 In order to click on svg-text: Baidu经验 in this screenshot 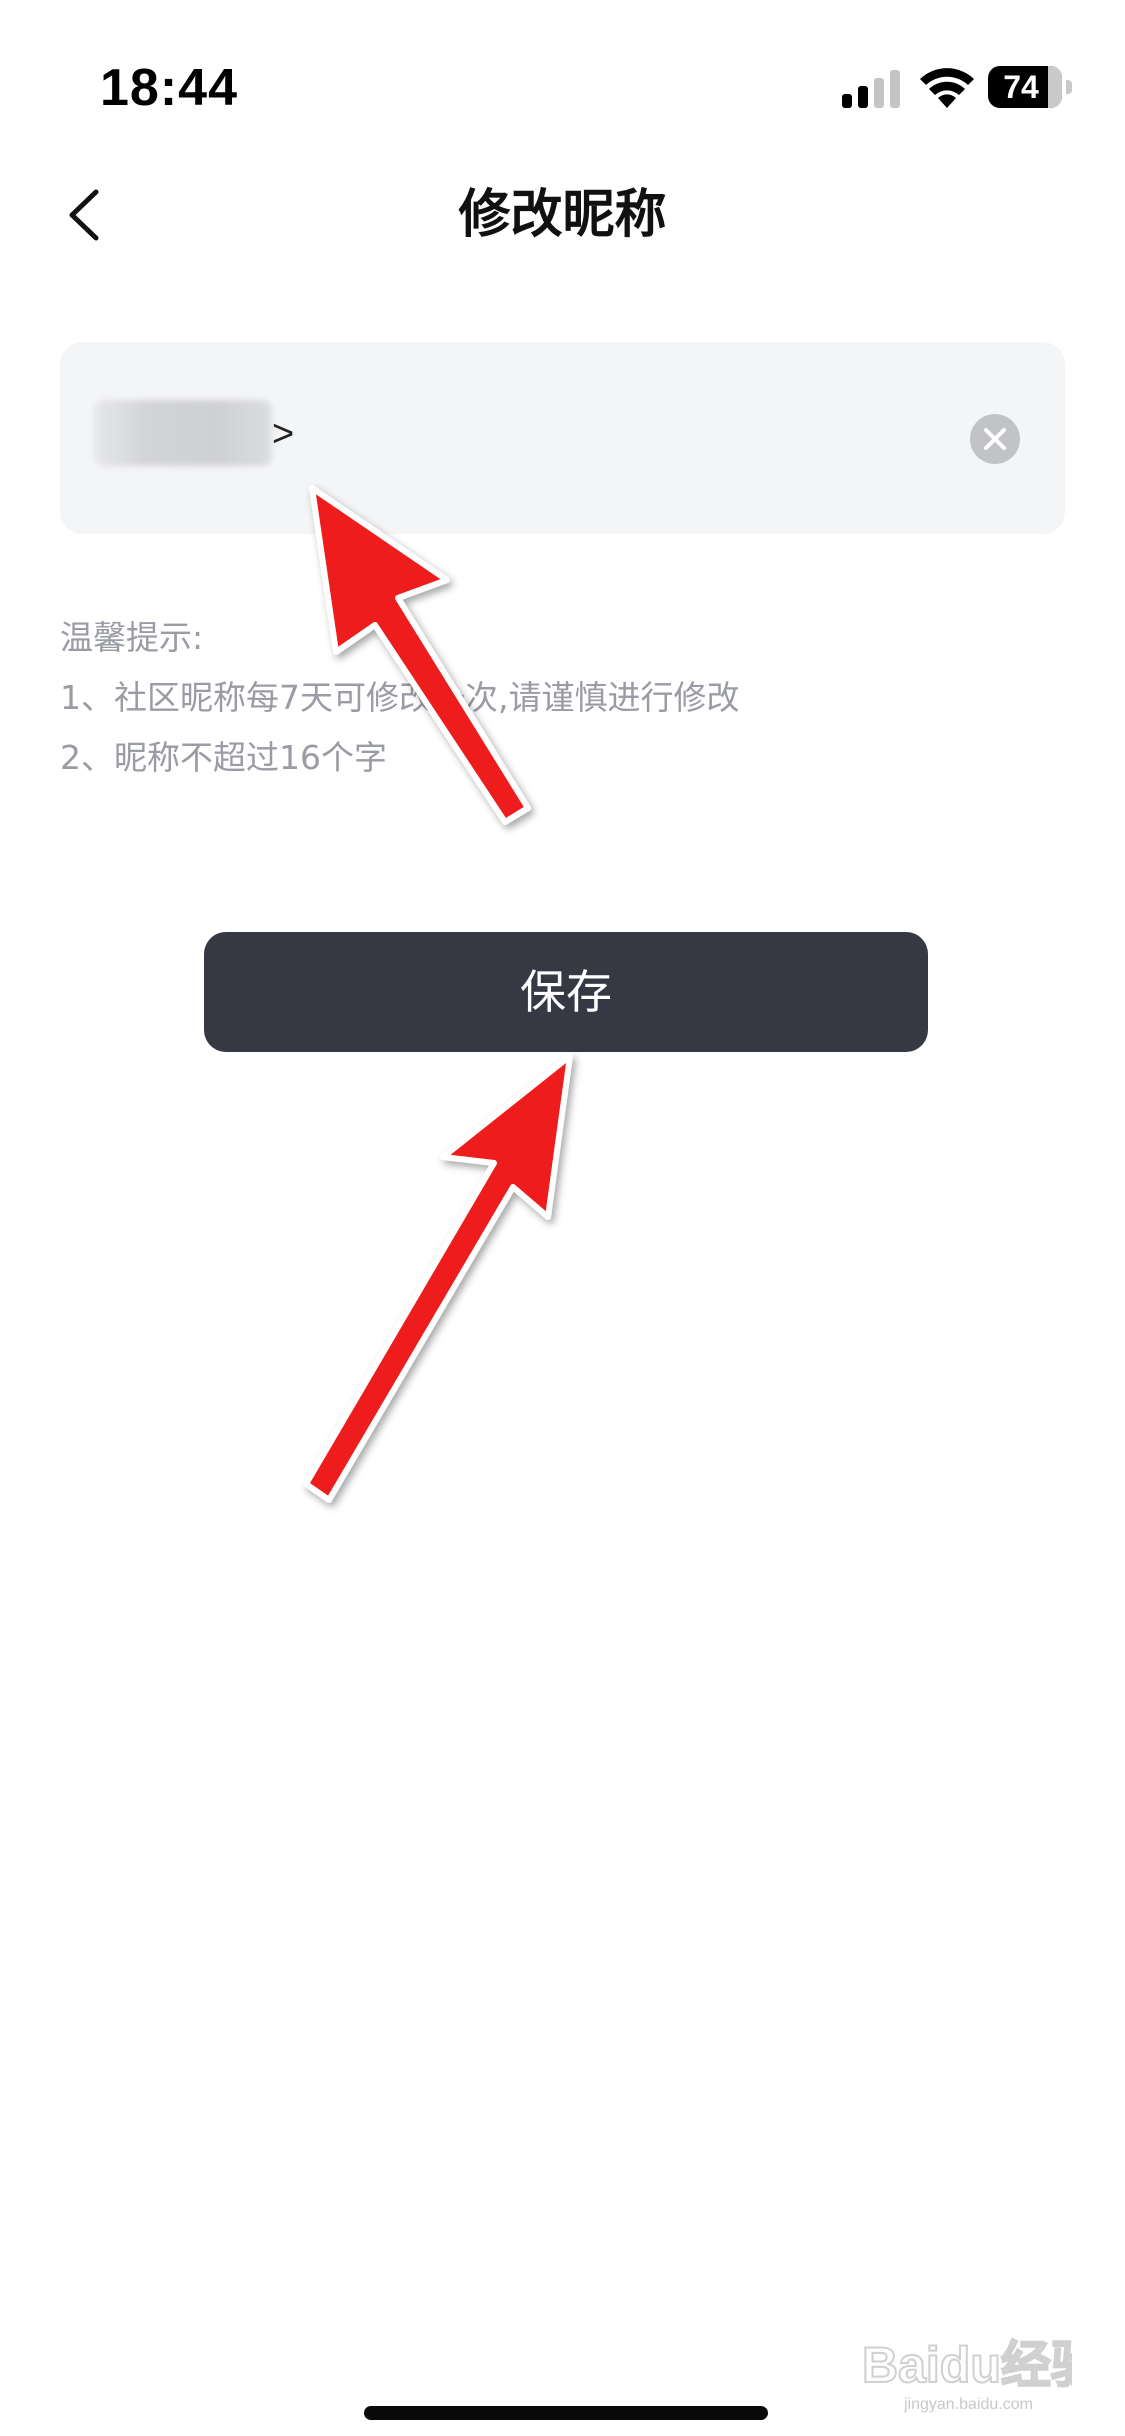, I will do `click(967, 2365)`.